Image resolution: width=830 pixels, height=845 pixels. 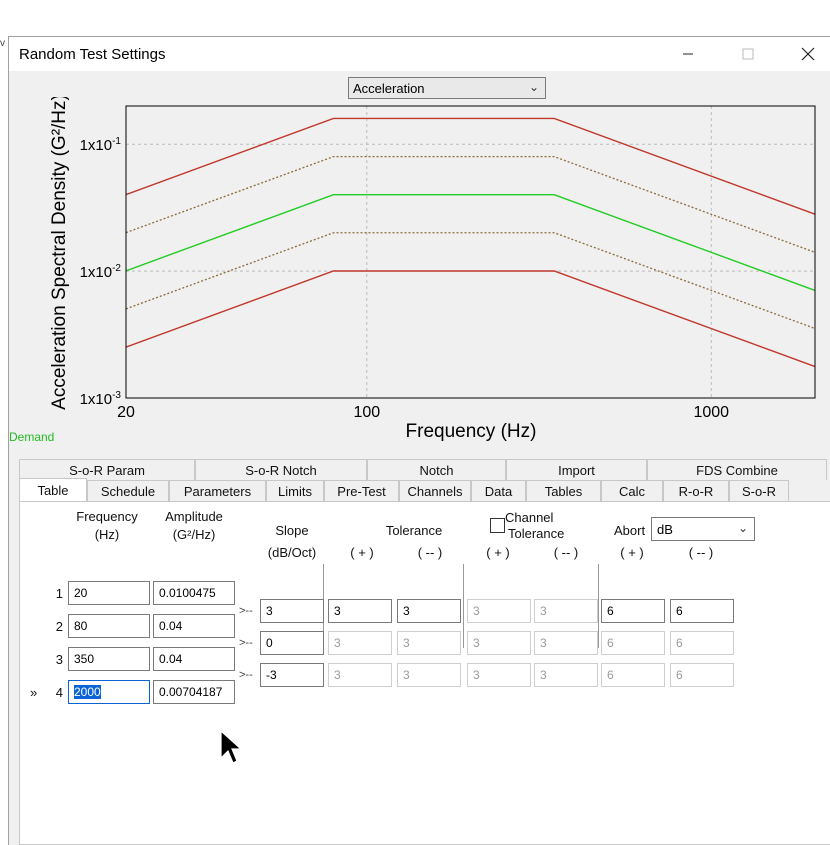 I want to click on frequency-field: 2000, so click(x=109, y=692).